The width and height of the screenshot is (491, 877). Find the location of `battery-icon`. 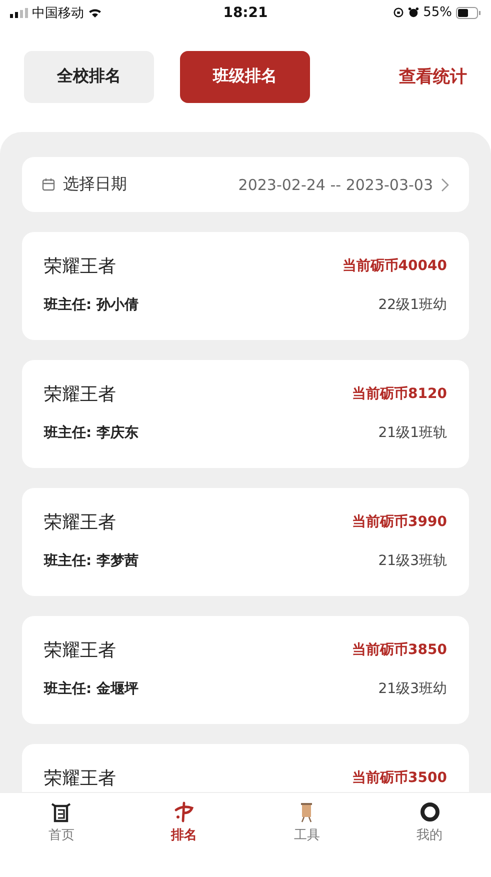

battery-icon is located at coordinates (468, 12).